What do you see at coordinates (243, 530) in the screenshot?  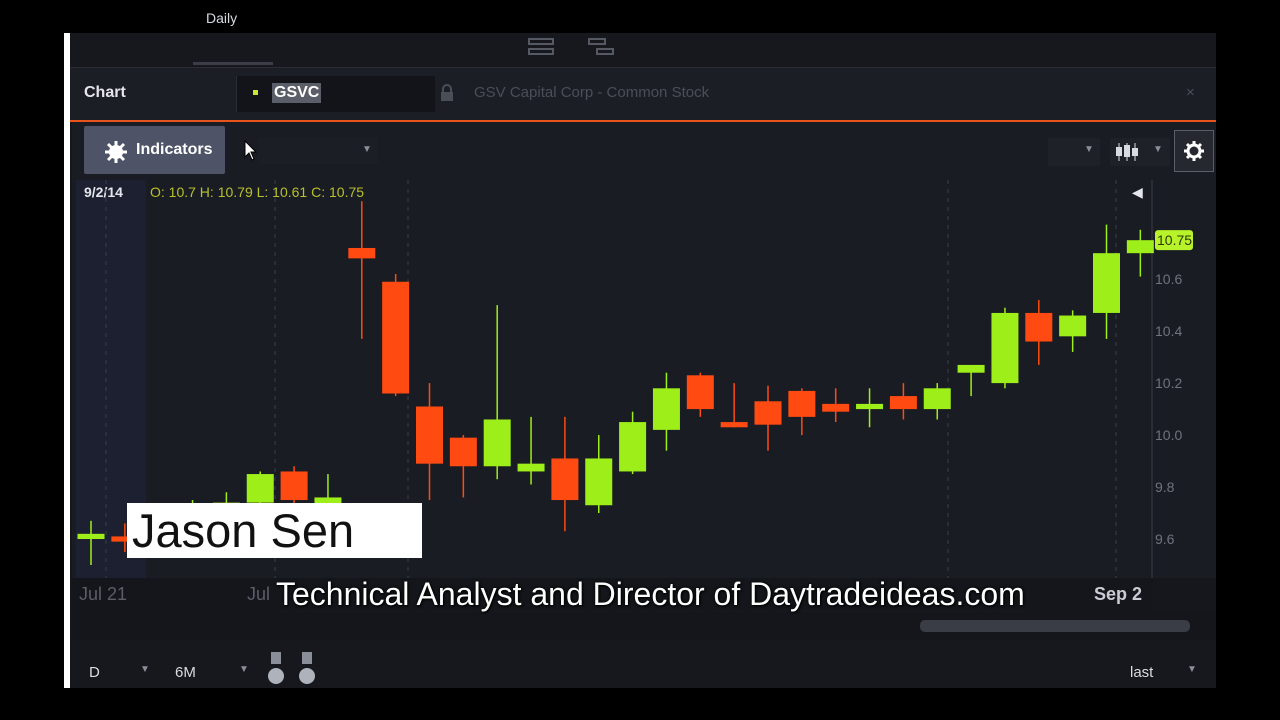 I see `presenter-name: Jason Sen` at bounding box center [243, 530].